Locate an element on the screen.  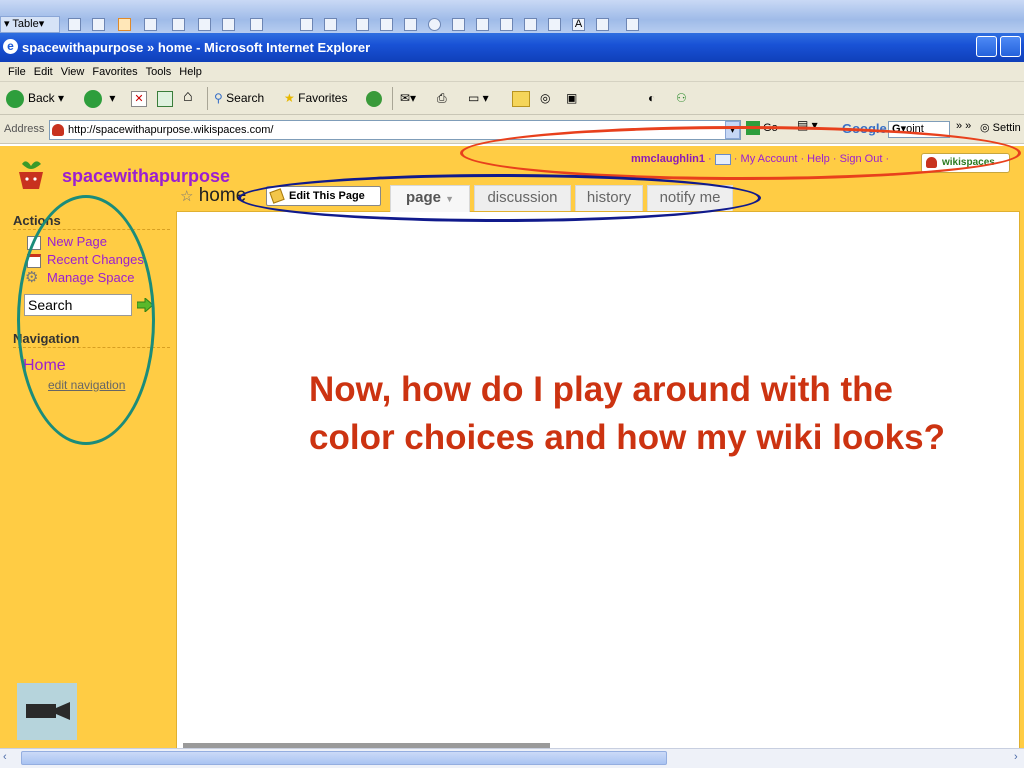
contacts-icon: ⚇ is located at coordinates (681, 98).